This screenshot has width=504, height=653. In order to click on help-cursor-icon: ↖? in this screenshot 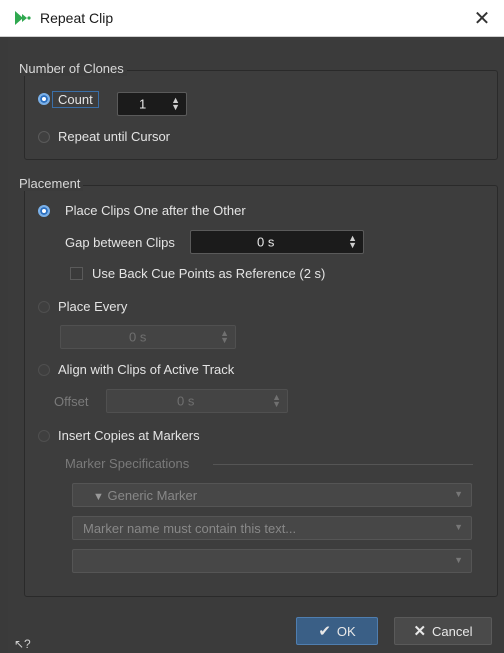, I will do `click(22, 644)`.